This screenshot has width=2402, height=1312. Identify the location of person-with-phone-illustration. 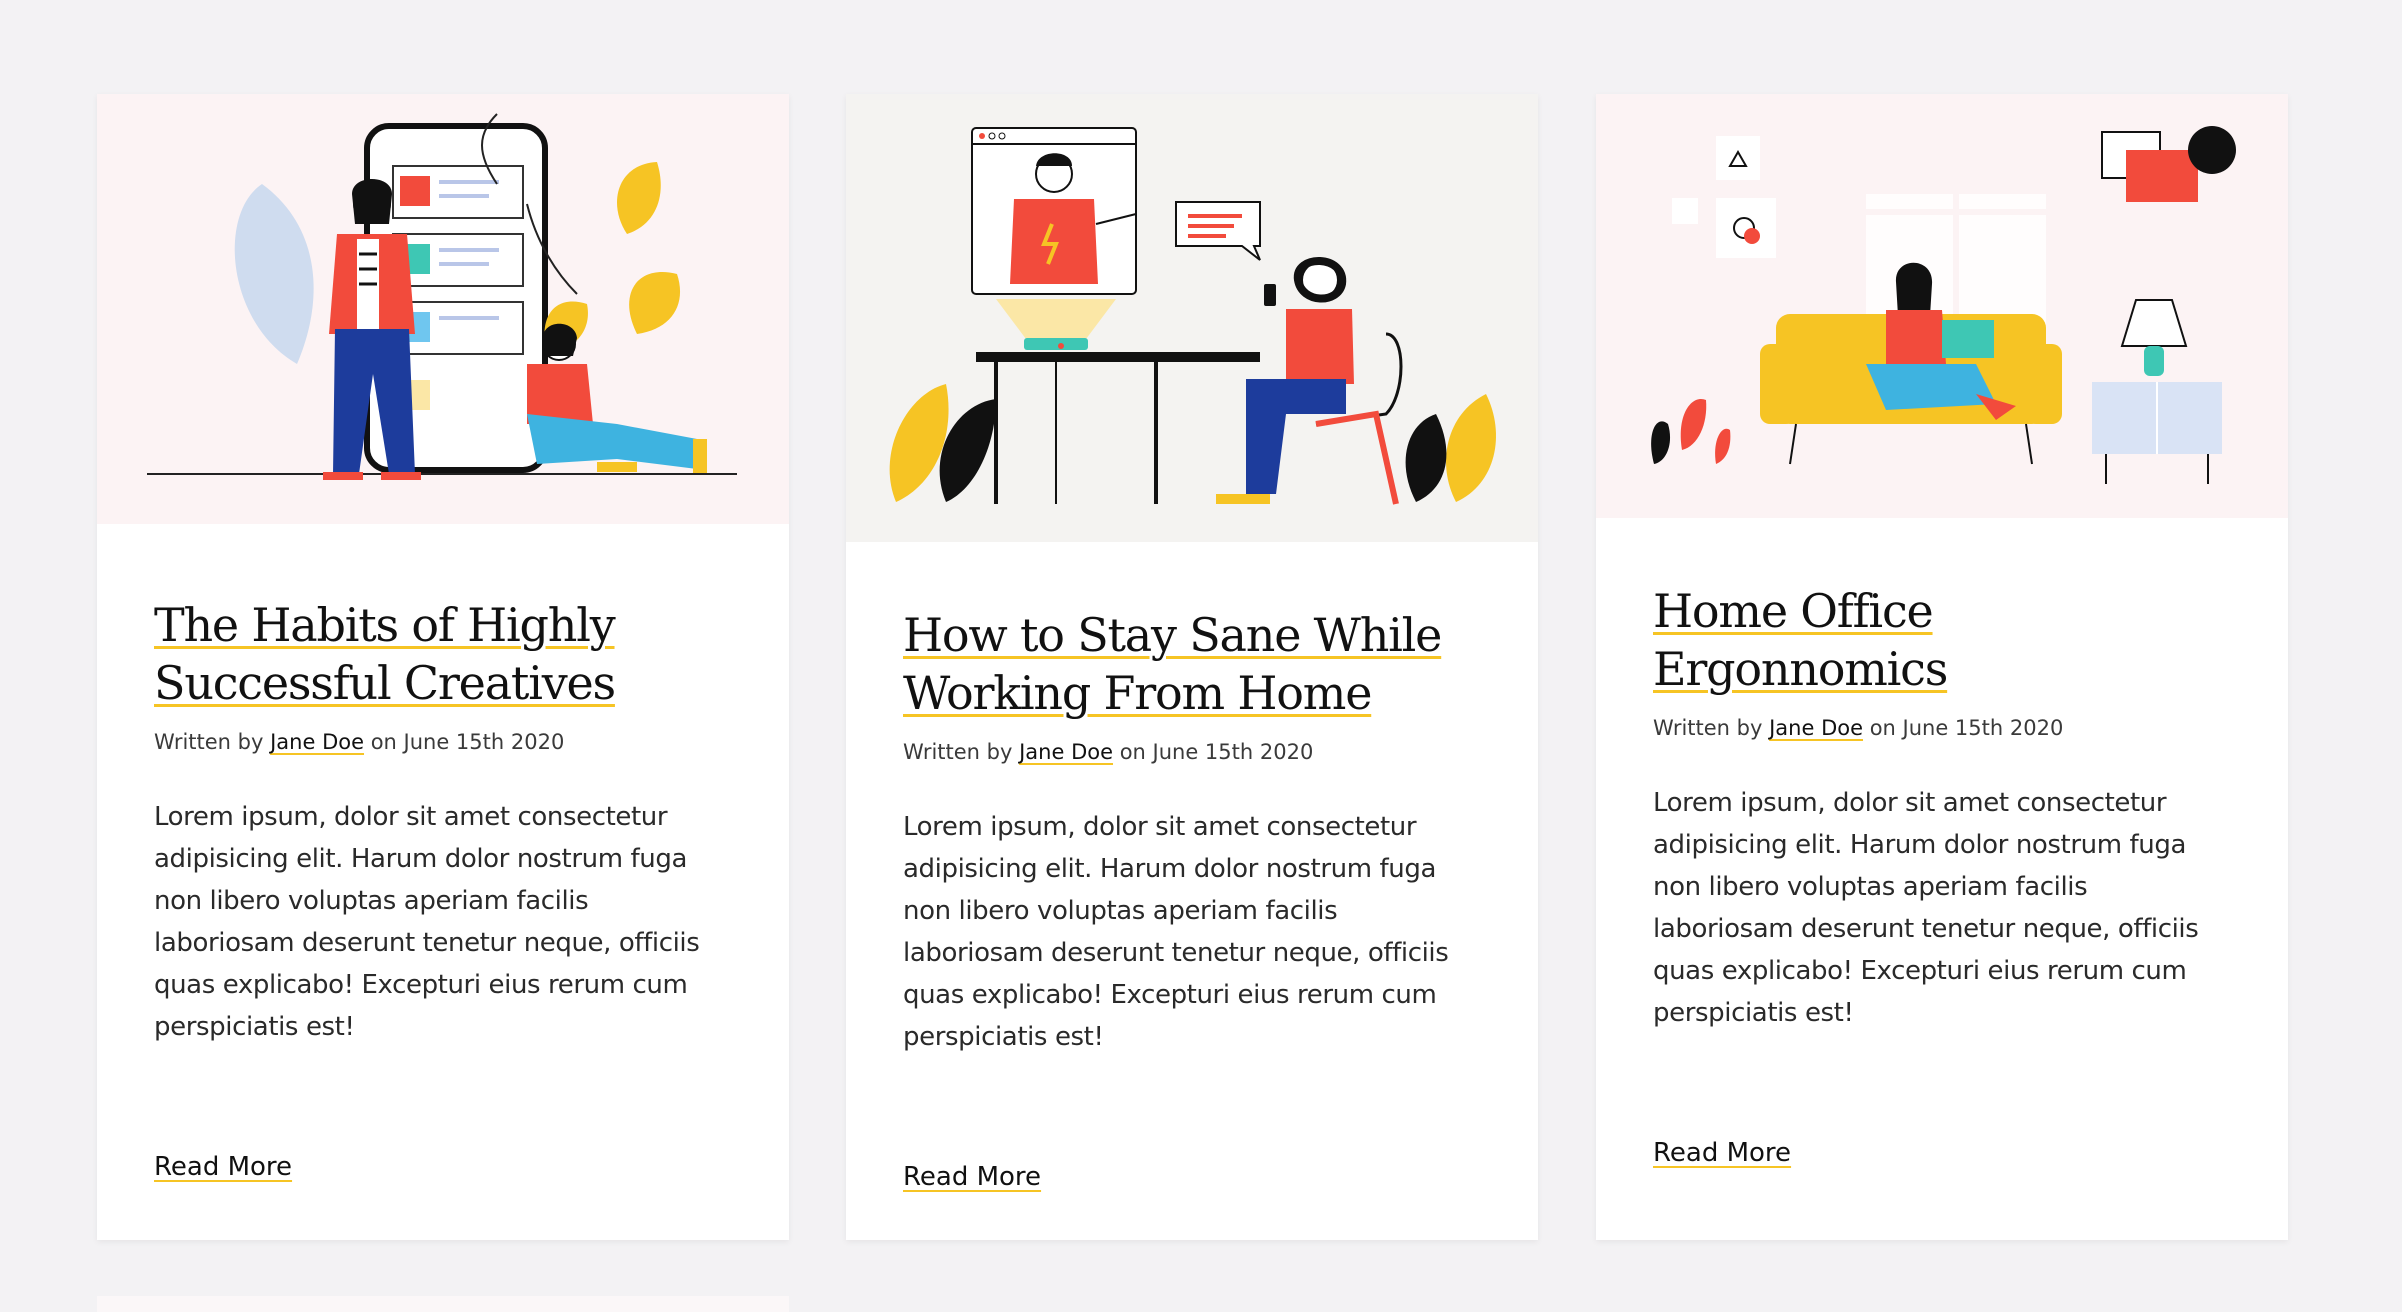
(443, 309).